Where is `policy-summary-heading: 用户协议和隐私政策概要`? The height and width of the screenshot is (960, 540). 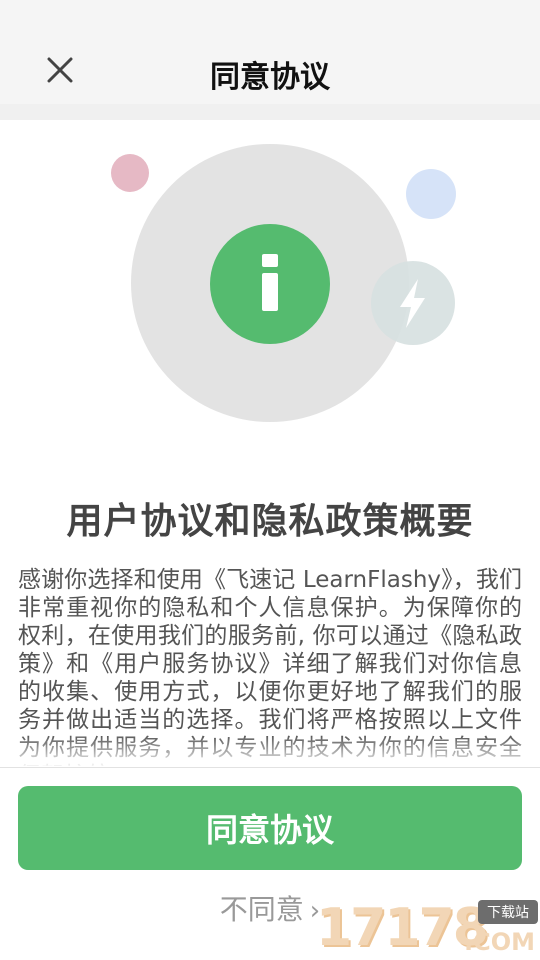
policy-summary-heading: 用户协议和隐私政策概要 is located at coordinates (270, 521).